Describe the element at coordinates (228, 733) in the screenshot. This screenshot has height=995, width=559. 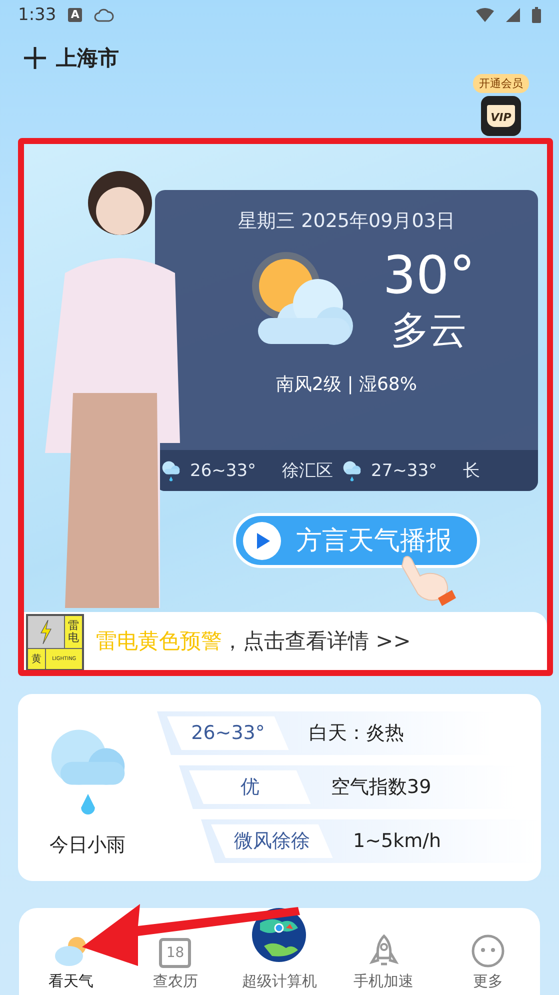
I see `info-tag: 26~33°` at that location.